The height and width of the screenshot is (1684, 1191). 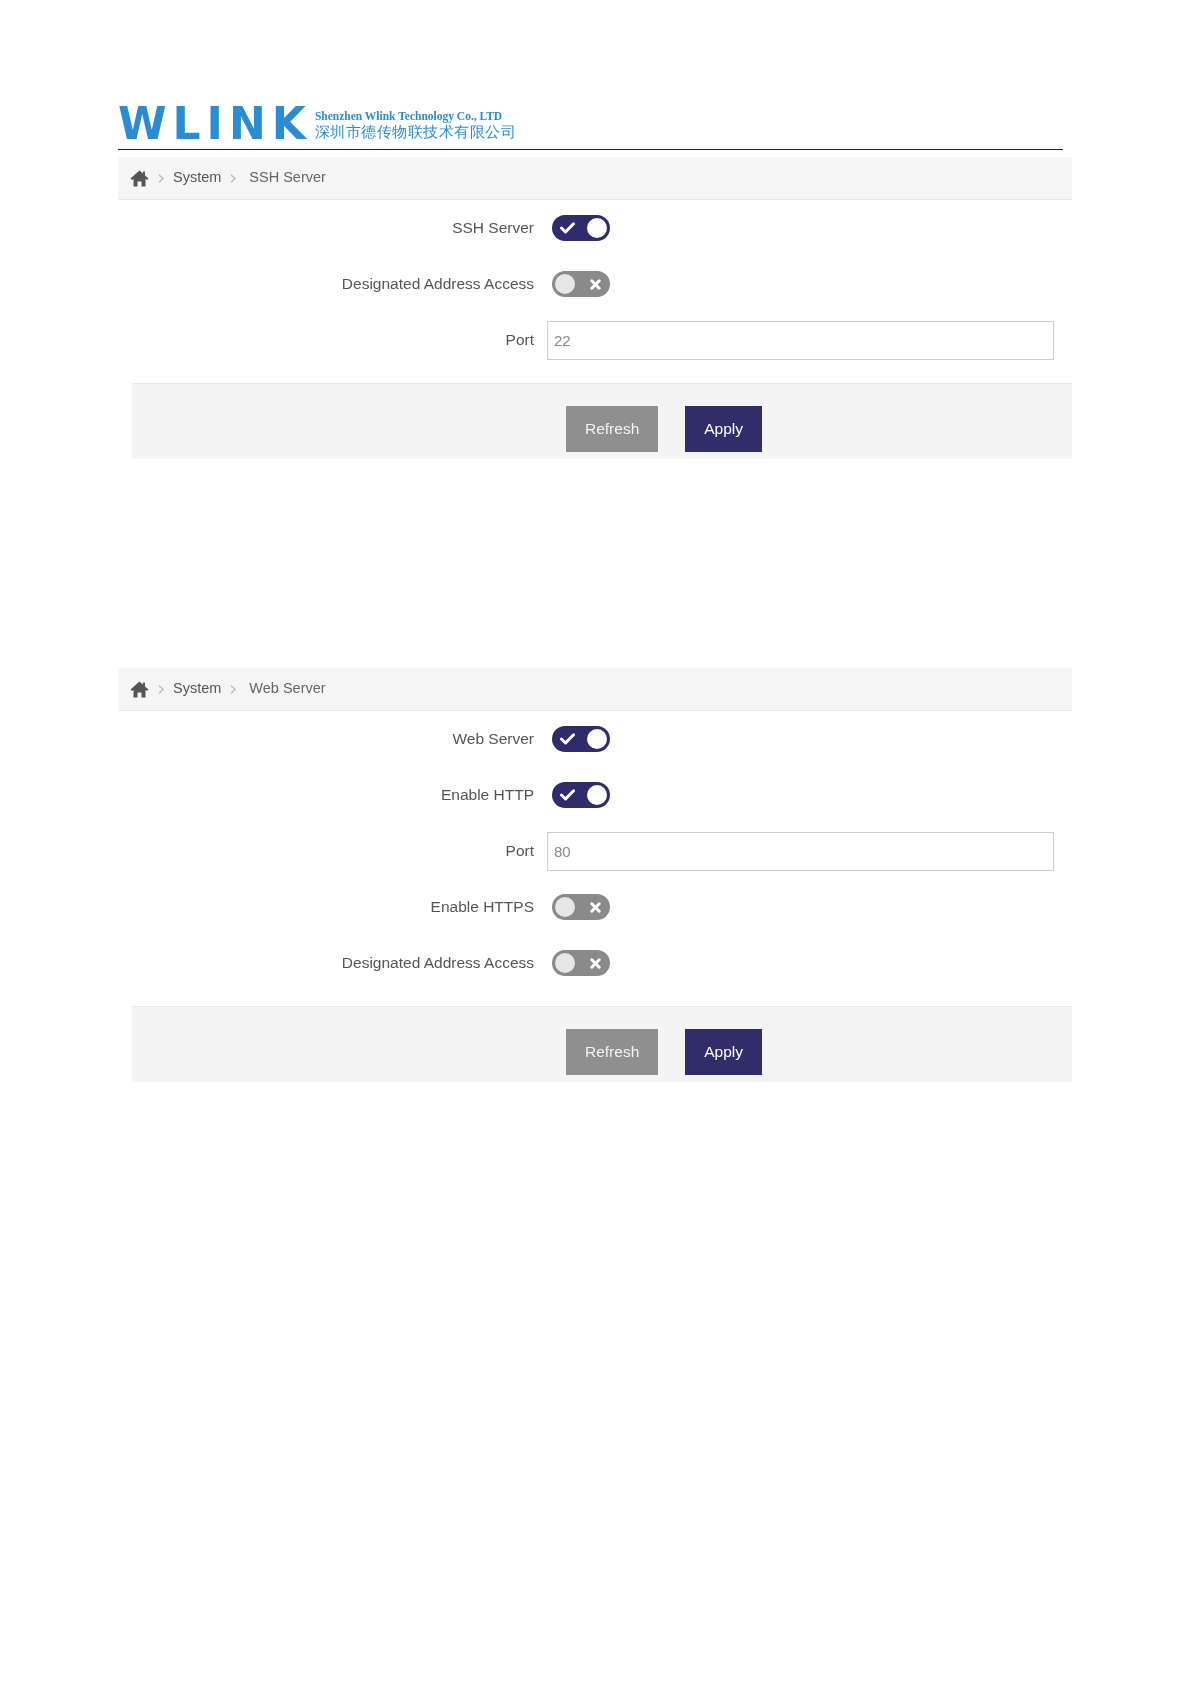 I want to click on field-label: Enable HTTP, so click(x=486, y=795).